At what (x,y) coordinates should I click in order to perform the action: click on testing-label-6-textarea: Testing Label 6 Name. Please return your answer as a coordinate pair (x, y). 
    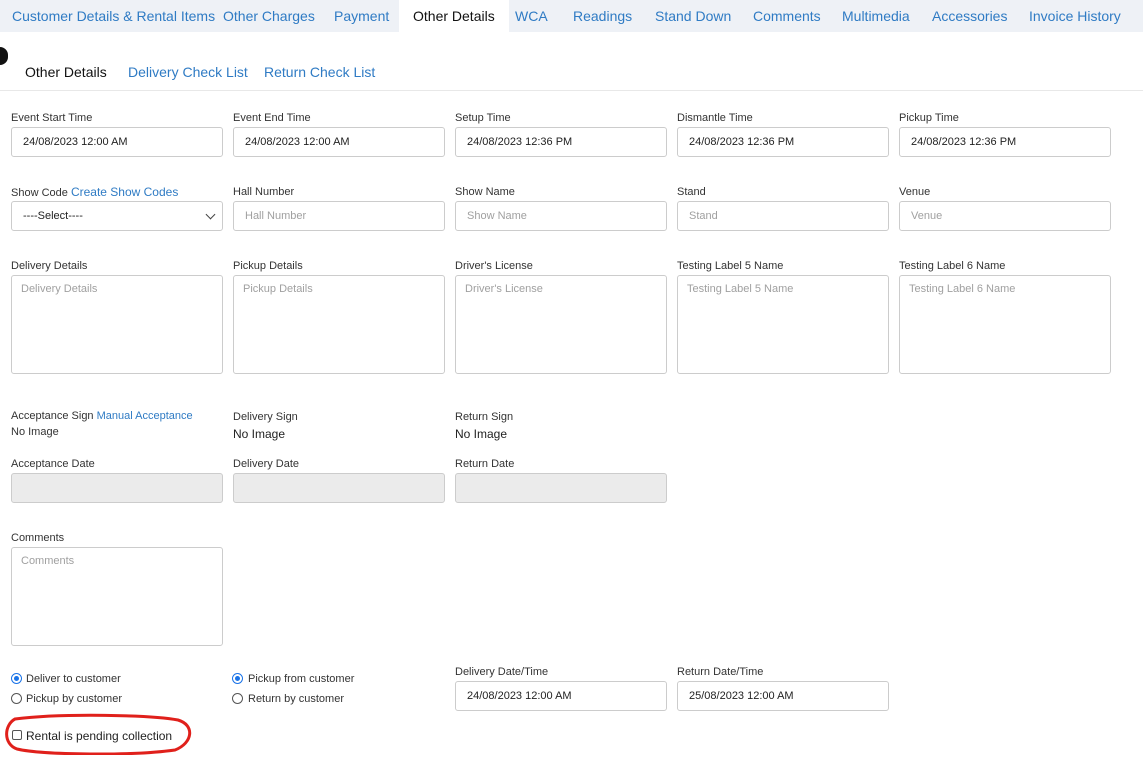
    Looking at the image, I should click on (1005, 324).